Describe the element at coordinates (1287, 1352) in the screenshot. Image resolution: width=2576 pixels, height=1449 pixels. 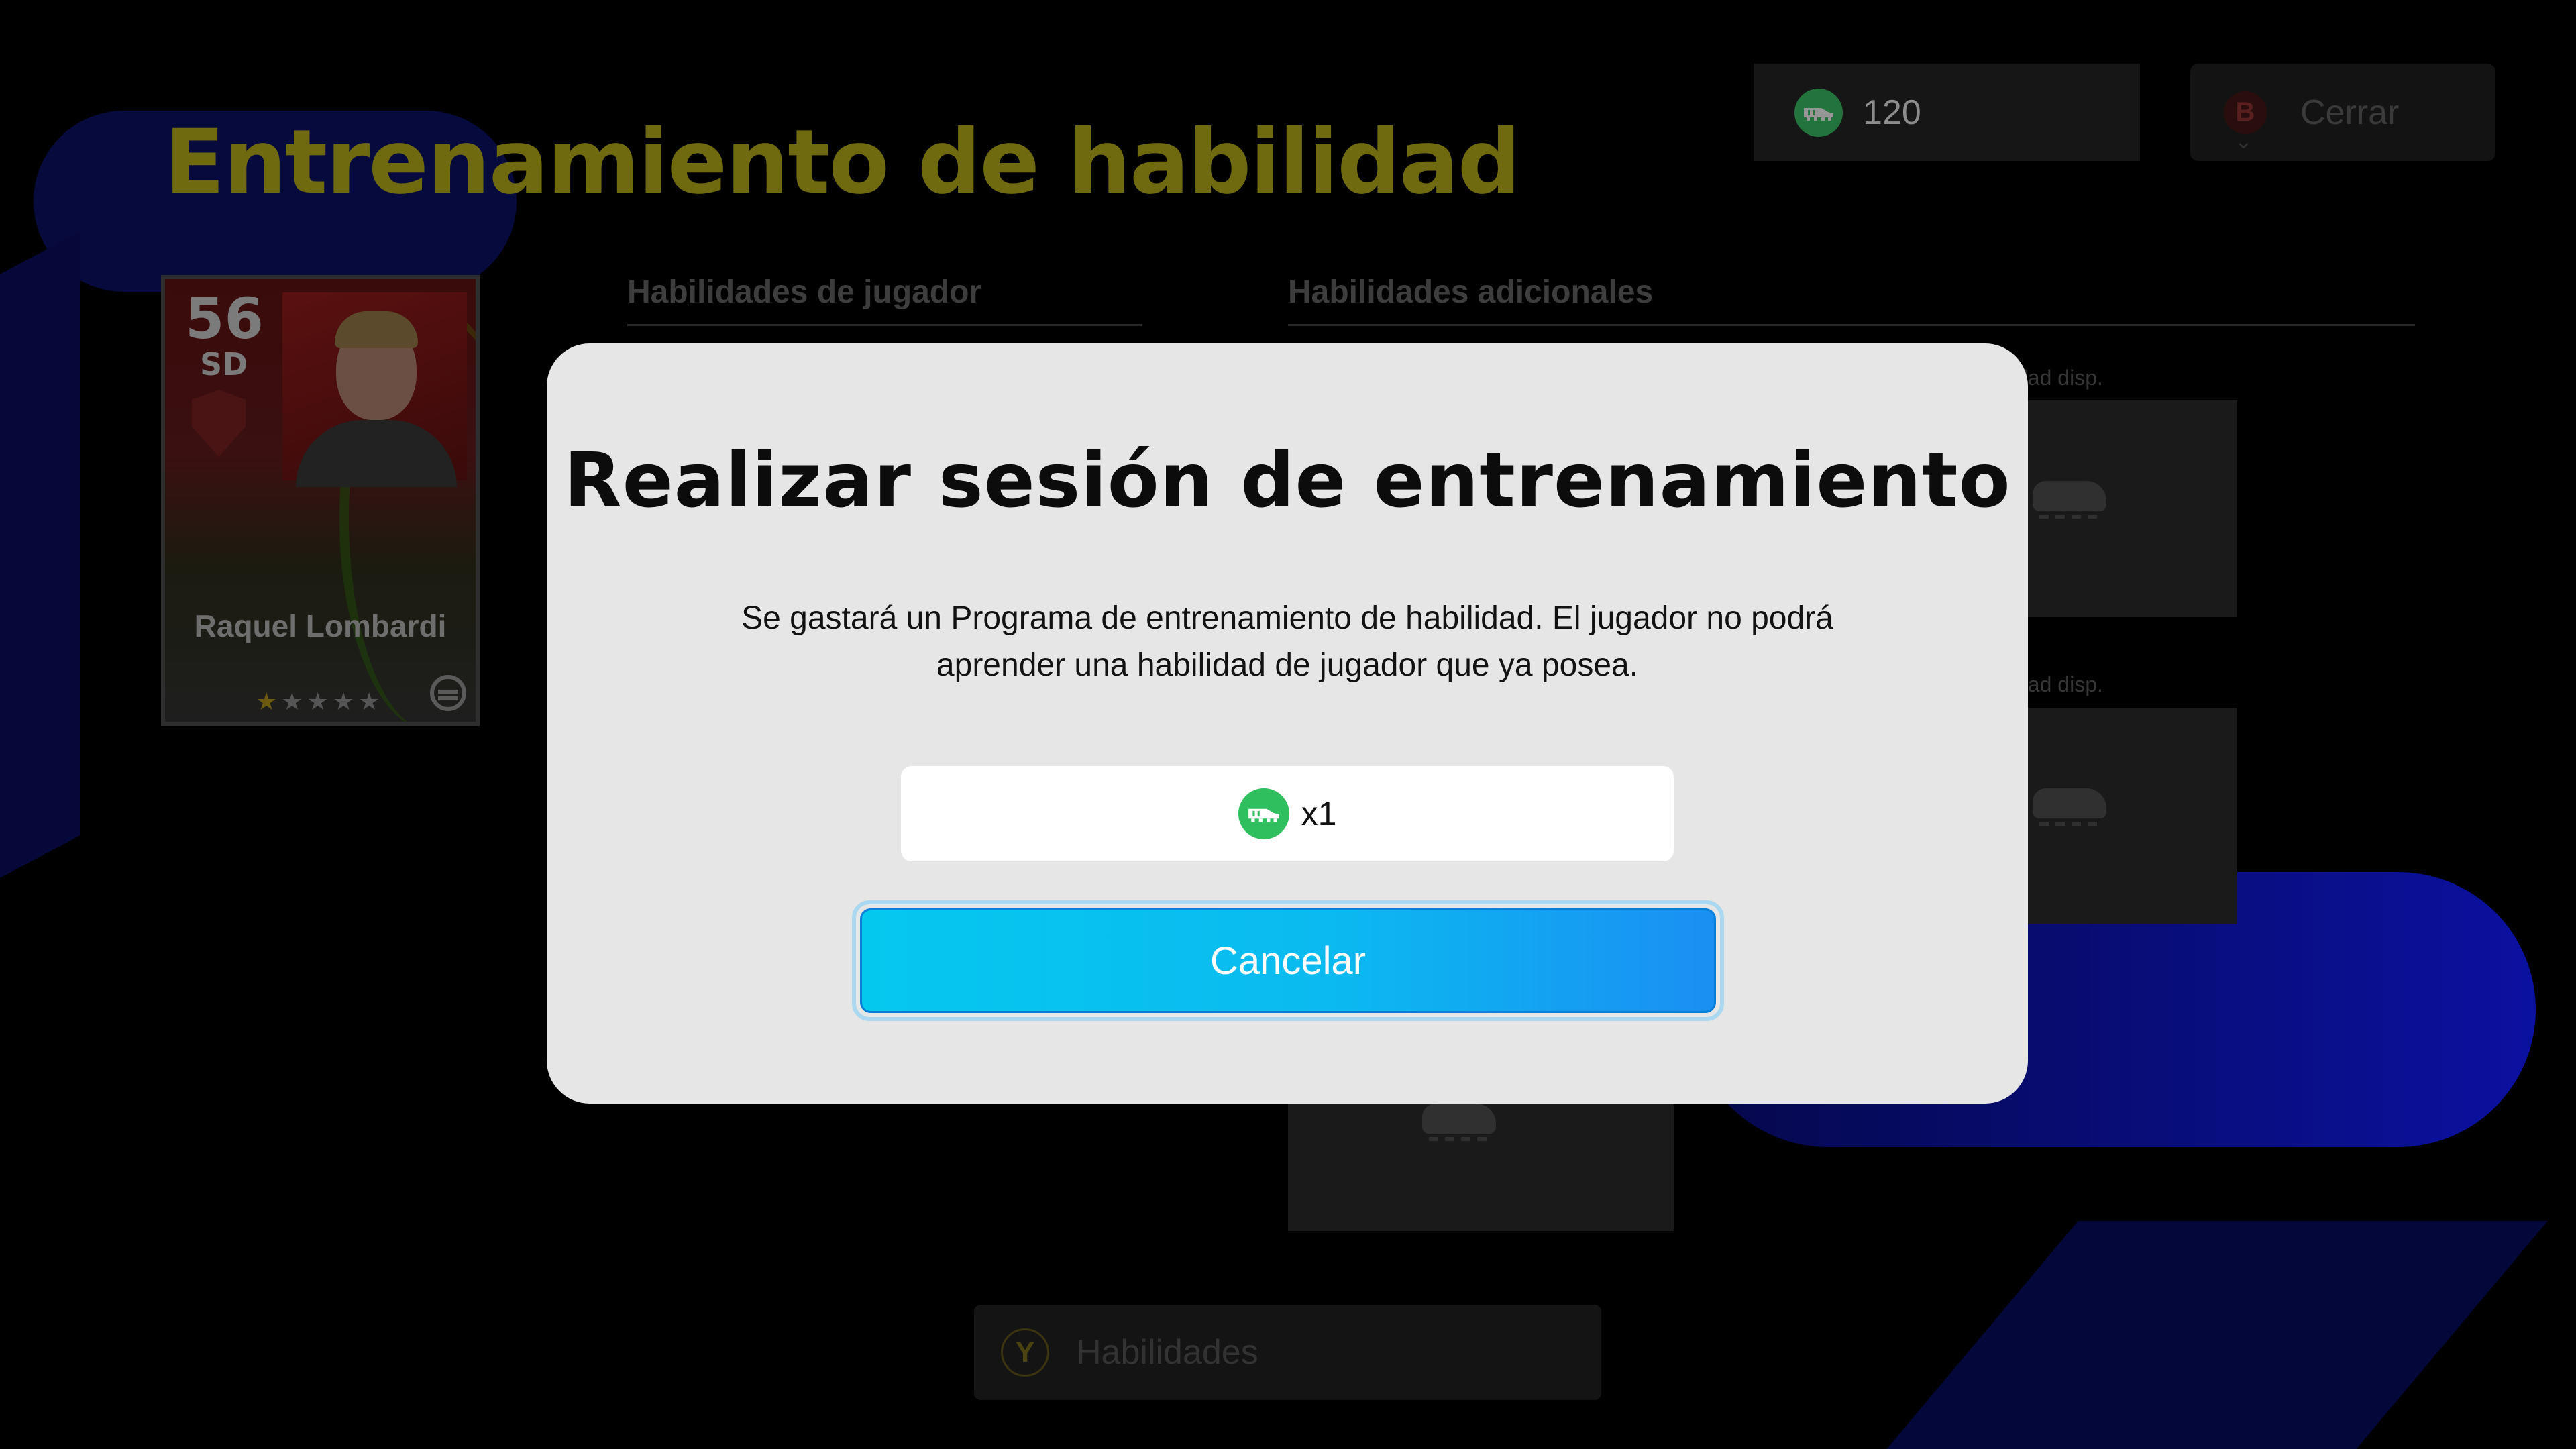
I see `skills-button: Y Habilidades` at that location.